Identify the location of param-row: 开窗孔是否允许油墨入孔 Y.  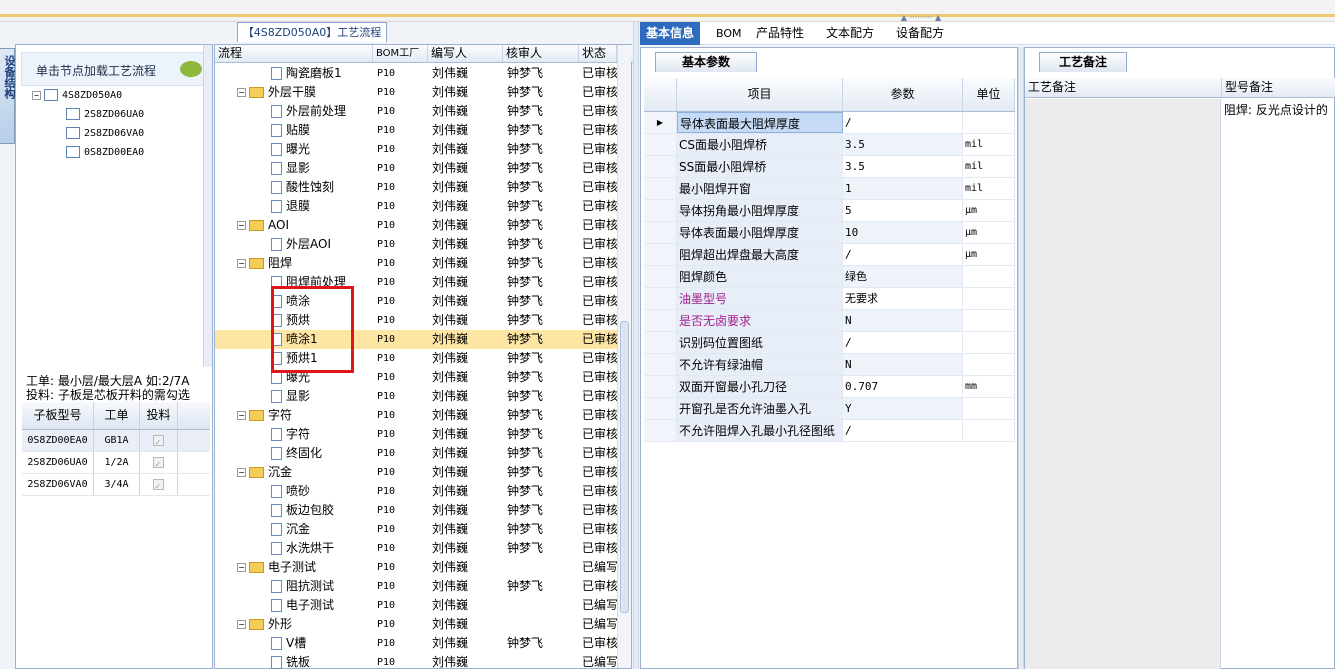
(829, 409).